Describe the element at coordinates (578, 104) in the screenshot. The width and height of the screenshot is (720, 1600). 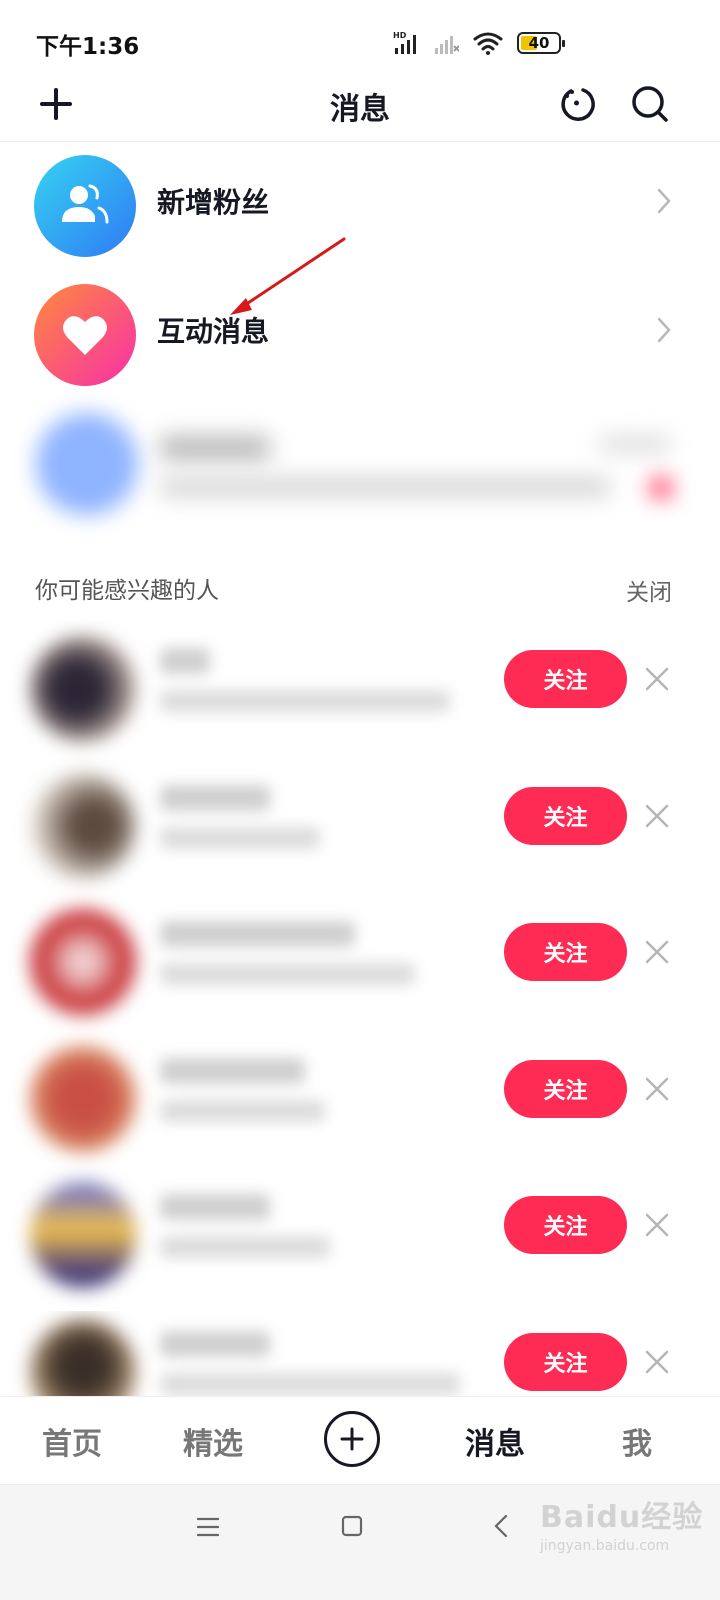
I see `refresh-icon` at that location.